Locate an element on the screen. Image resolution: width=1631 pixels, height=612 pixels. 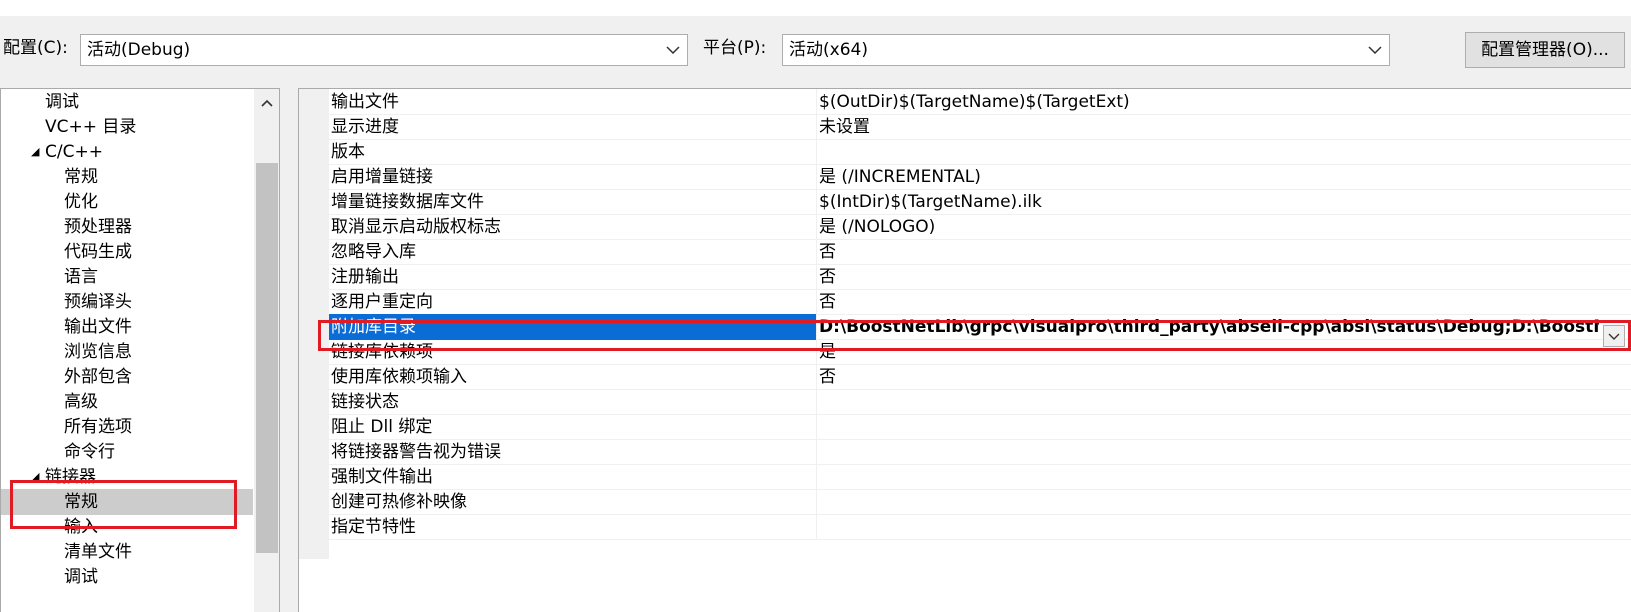
tree-item-all-options: 所有选项 is located at coordinates (127, 427).